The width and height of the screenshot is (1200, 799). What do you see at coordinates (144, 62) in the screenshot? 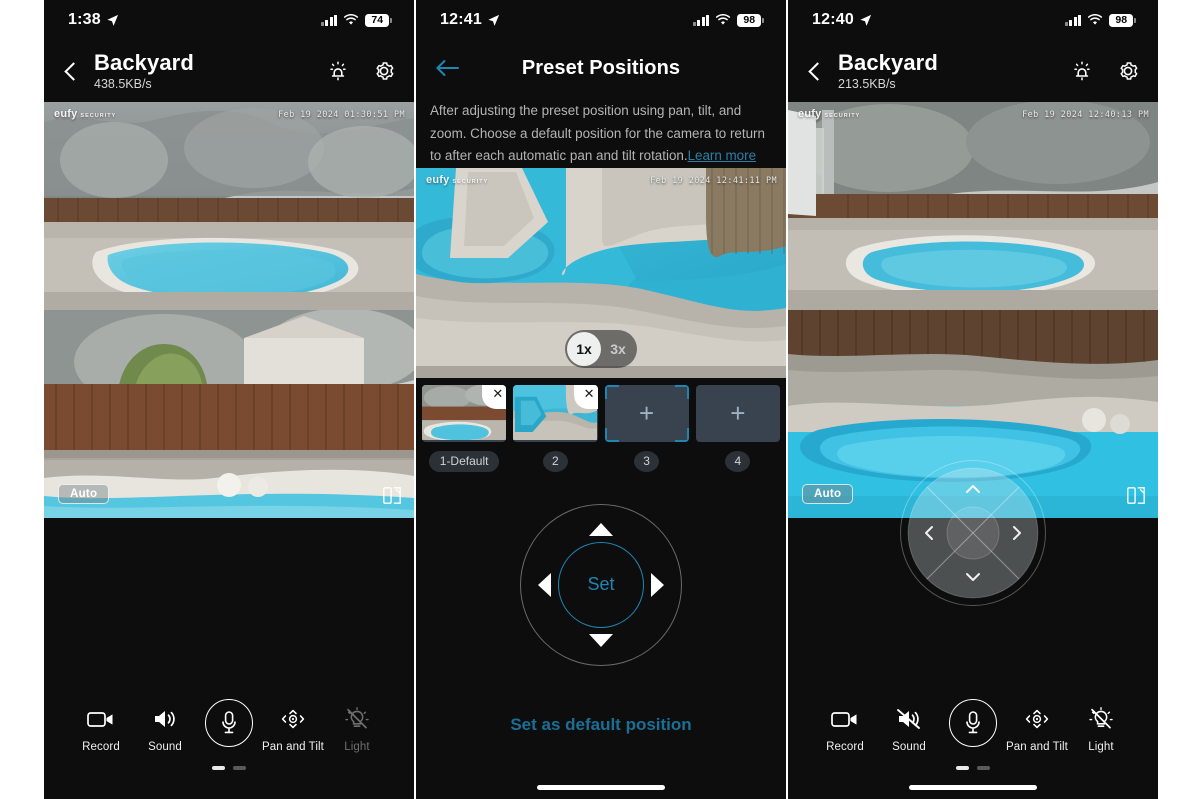
I see `page-title: Backyard` at bounding box center [144, 62].